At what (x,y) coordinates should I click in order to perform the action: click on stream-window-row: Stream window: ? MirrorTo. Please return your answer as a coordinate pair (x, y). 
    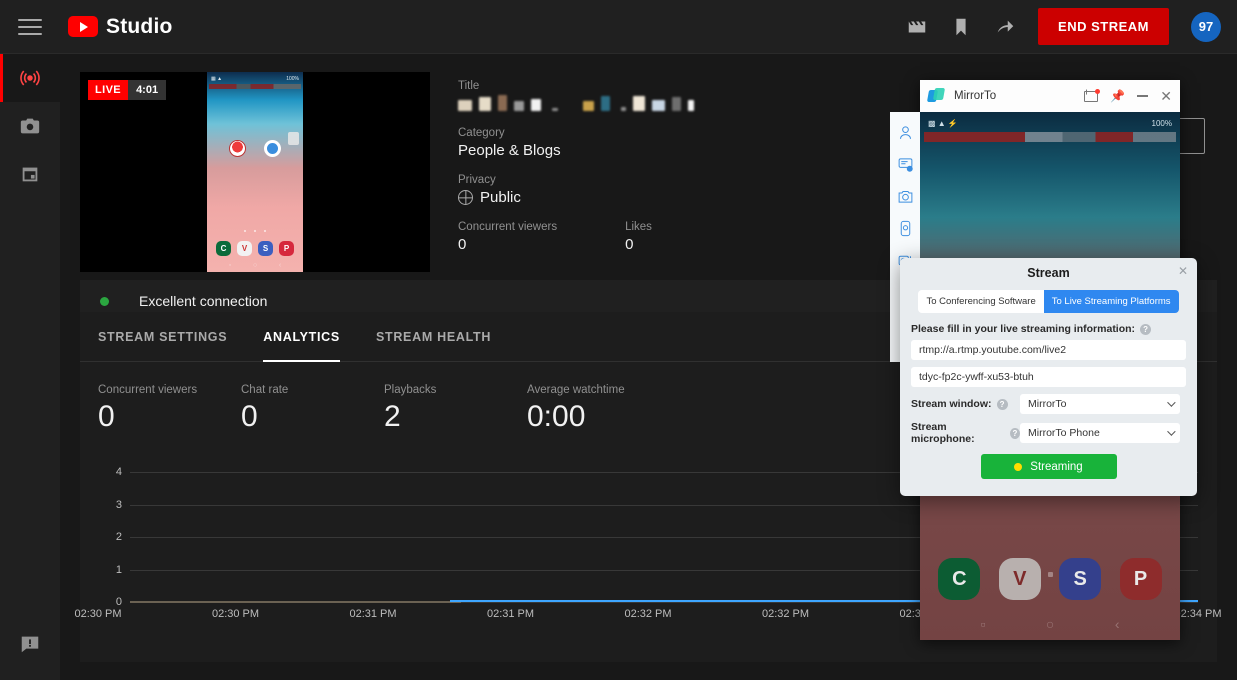
    Looking at the image, I should click on (1054, 404).